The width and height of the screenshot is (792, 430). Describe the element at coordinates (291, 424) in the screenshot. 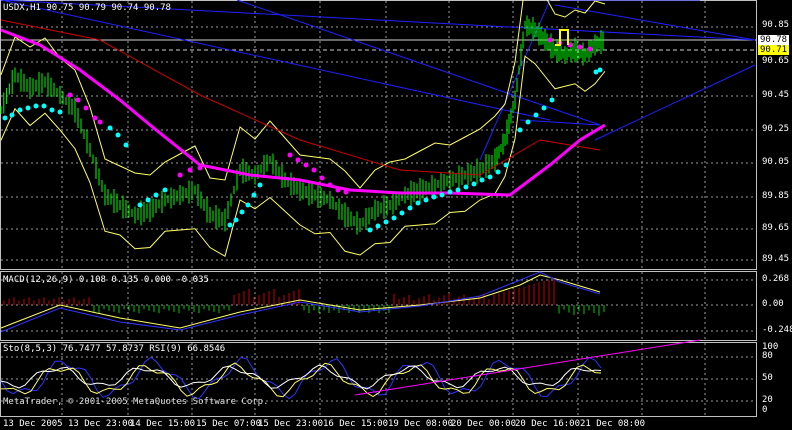

I see `time-axis-label: 15 Dec 23:00` at that location.